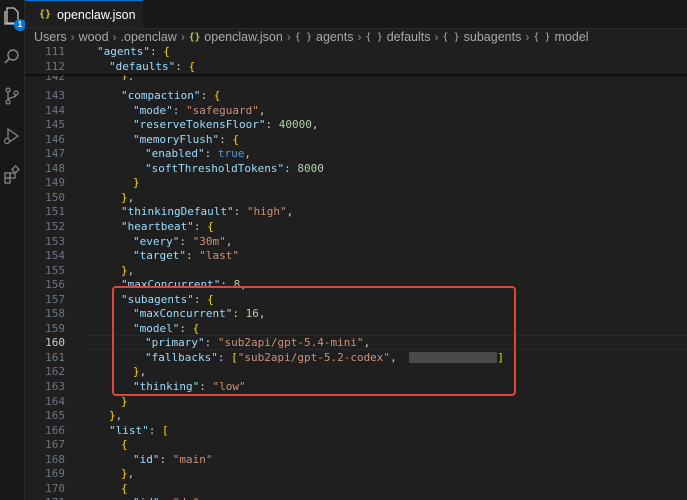  Describe the element at coordinates (149, 37) in the screenshot. I see `breadcrumb-item: .openclaw` at that location.